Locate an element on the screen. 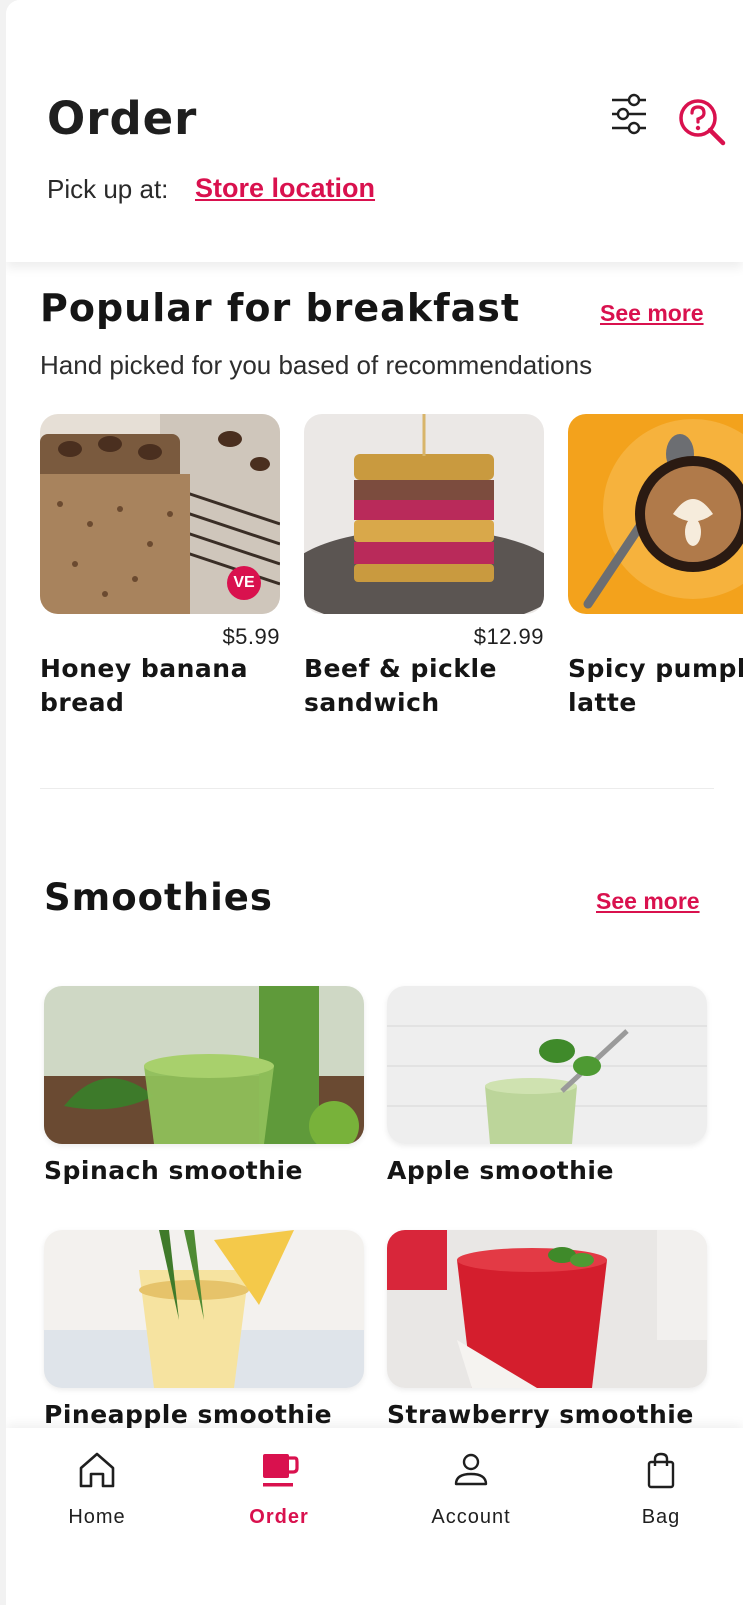 The image size is (743, 1605). product-card-pineapple-smoothie: Pineapple smoothie is located at coordinates (204, 1330).